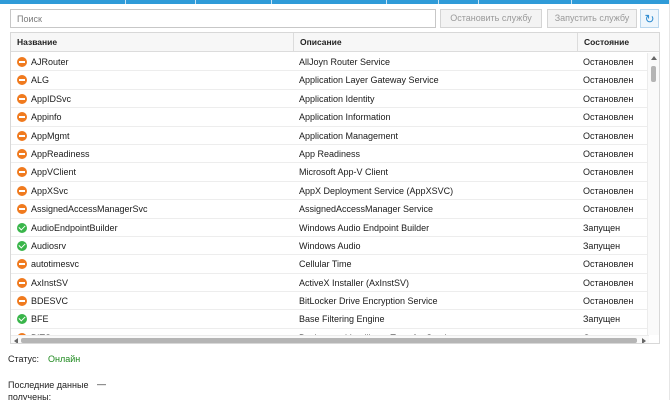 This screenshot has width=670, height=400. I want to click on status-line: Статус: Онлайн, so click(44, 359).